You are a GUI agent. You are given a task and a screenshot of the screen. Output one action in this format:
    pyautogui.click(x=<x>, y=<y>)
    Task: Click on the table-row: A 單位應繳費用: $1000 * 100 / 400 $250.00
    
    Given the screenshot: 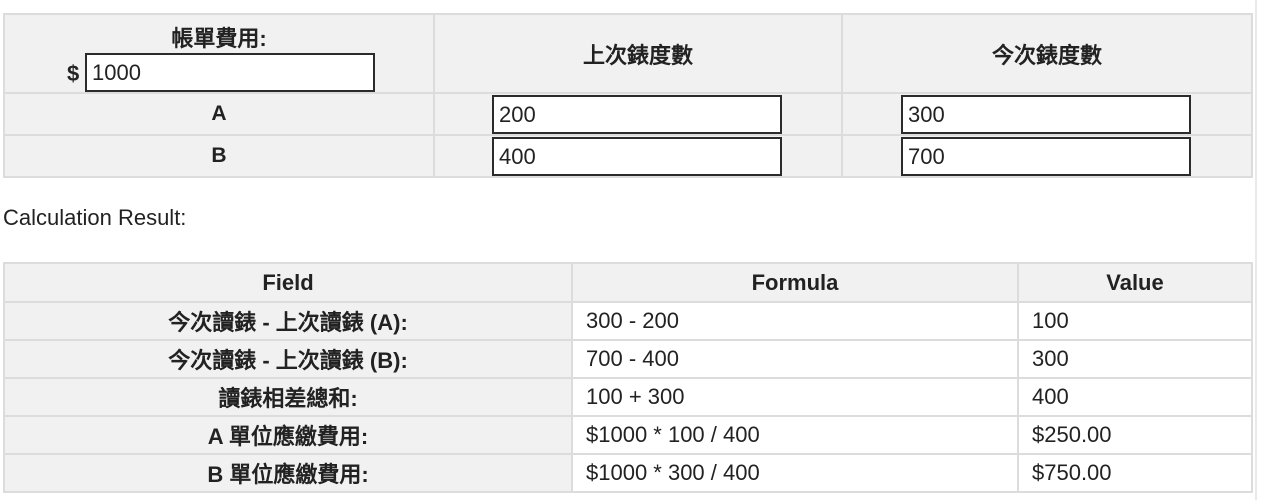 What is the action you would take?
    pyautogui.click(x=628, y=435)
    